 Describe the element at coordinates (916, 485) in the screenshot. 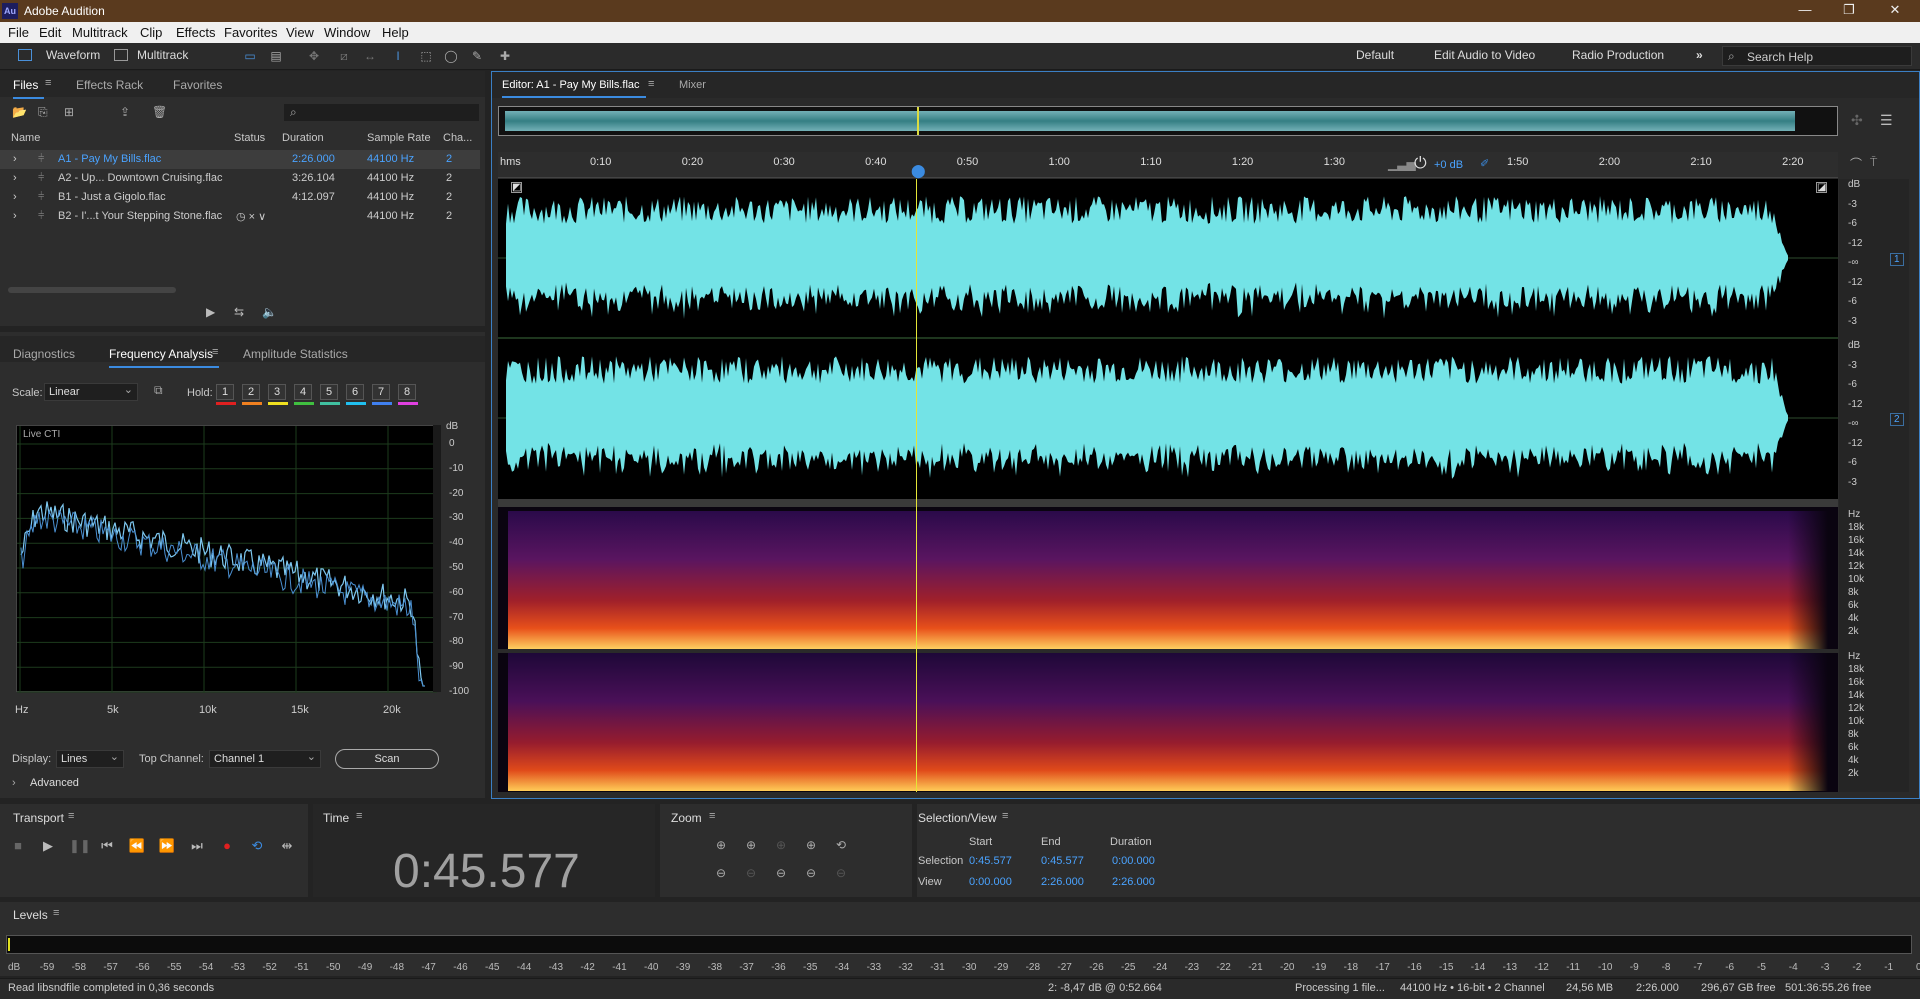

I see `playhead-line` at that location.